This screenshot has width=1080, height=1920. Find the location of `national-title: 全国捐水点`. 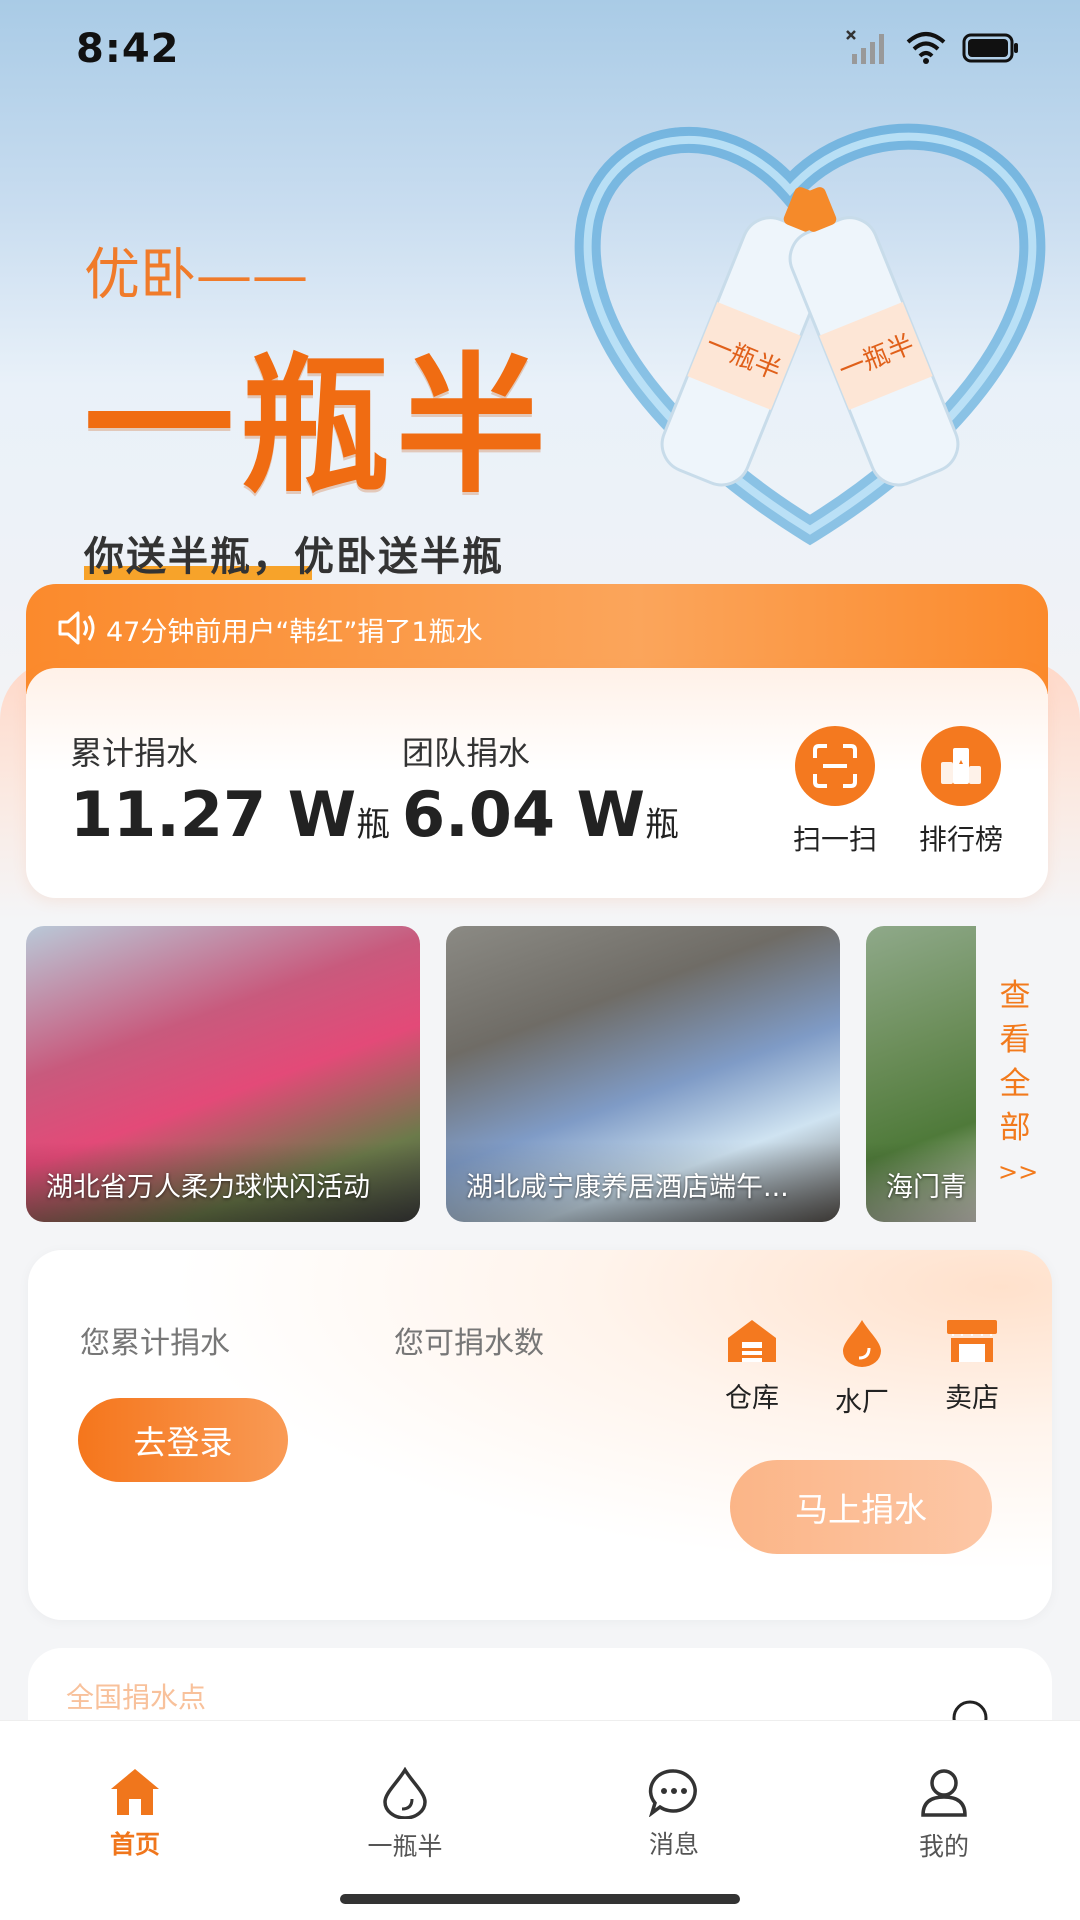

national-title: 全国捐水点 is located at coordinates (136, 1697).